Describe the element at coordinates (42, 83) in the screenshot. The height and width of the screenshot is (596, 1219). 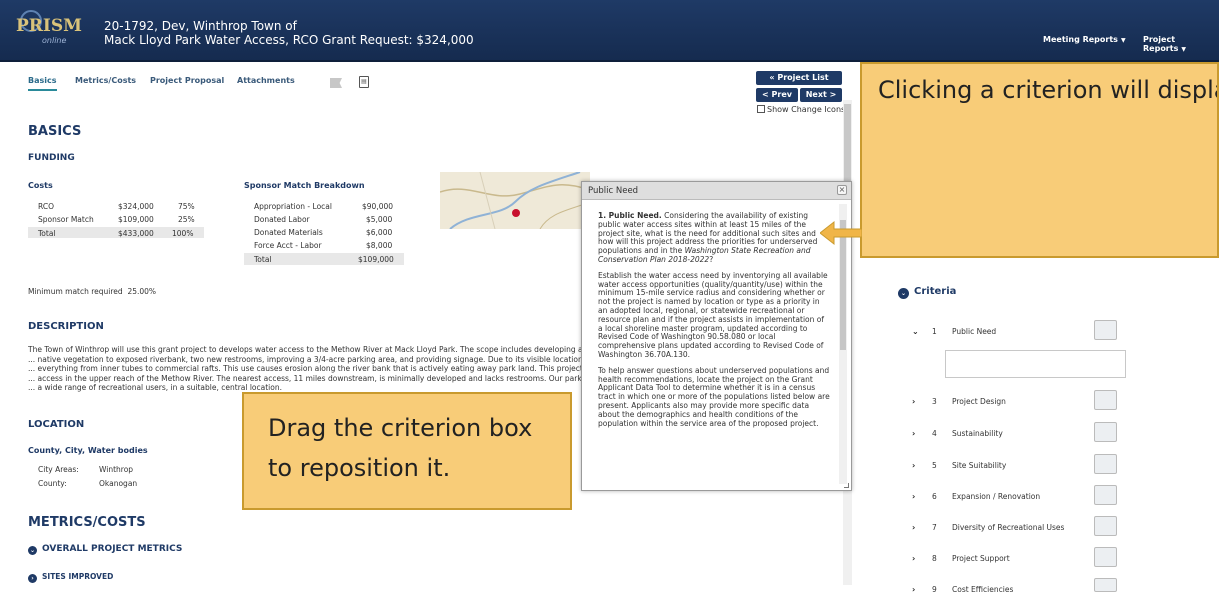
I see `tab-basics: Basics` at that location.